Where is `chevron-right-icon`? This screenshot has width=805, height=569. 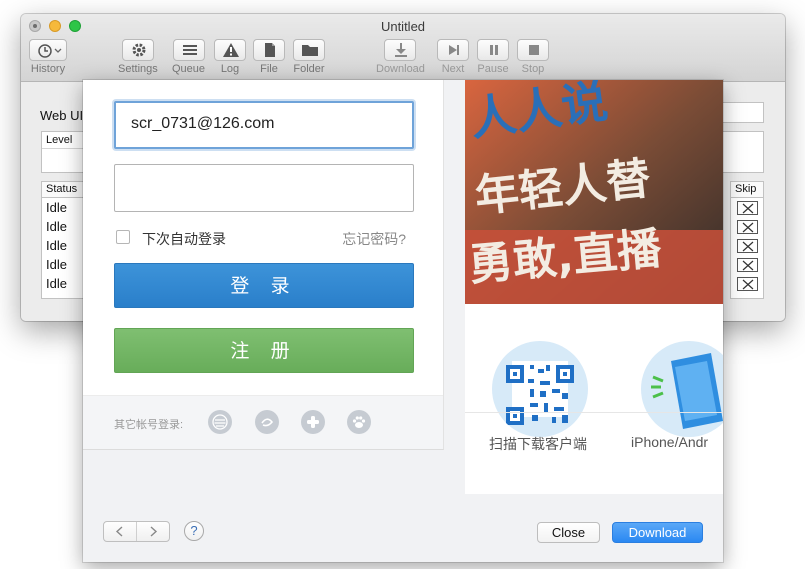
chevron-right-icon is located at coordinates (154, 531).